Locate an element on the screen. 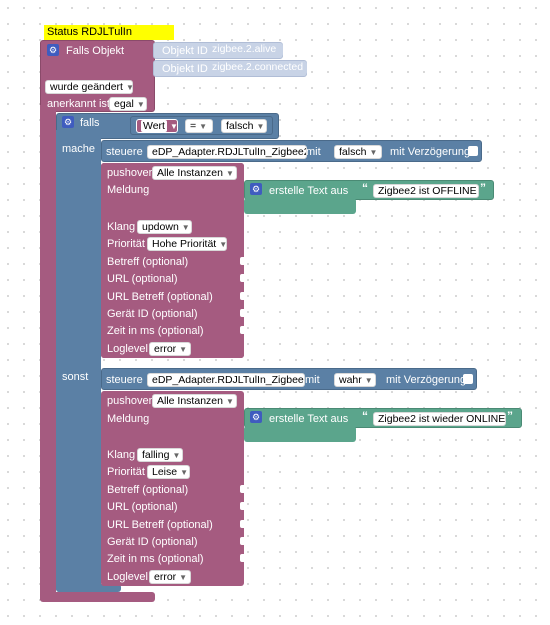 This screenshot has width=550, height=625. loglevel-label-1: Loglevel is located at coordinates (127, 349).